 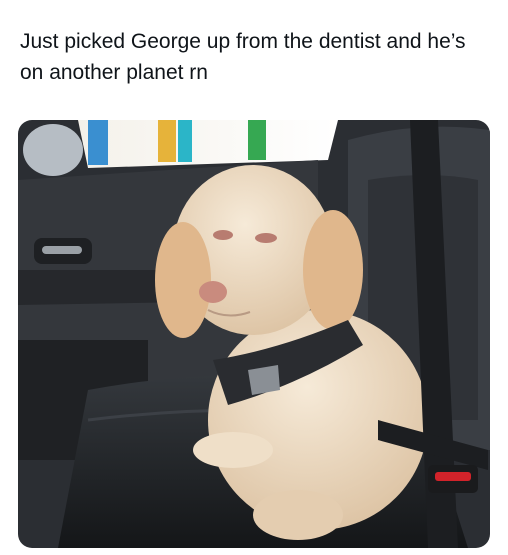 What do you see at coordinates (266, 238) in the screenshot?
I see `dog-eye-right` at bounding box center [266, 238].